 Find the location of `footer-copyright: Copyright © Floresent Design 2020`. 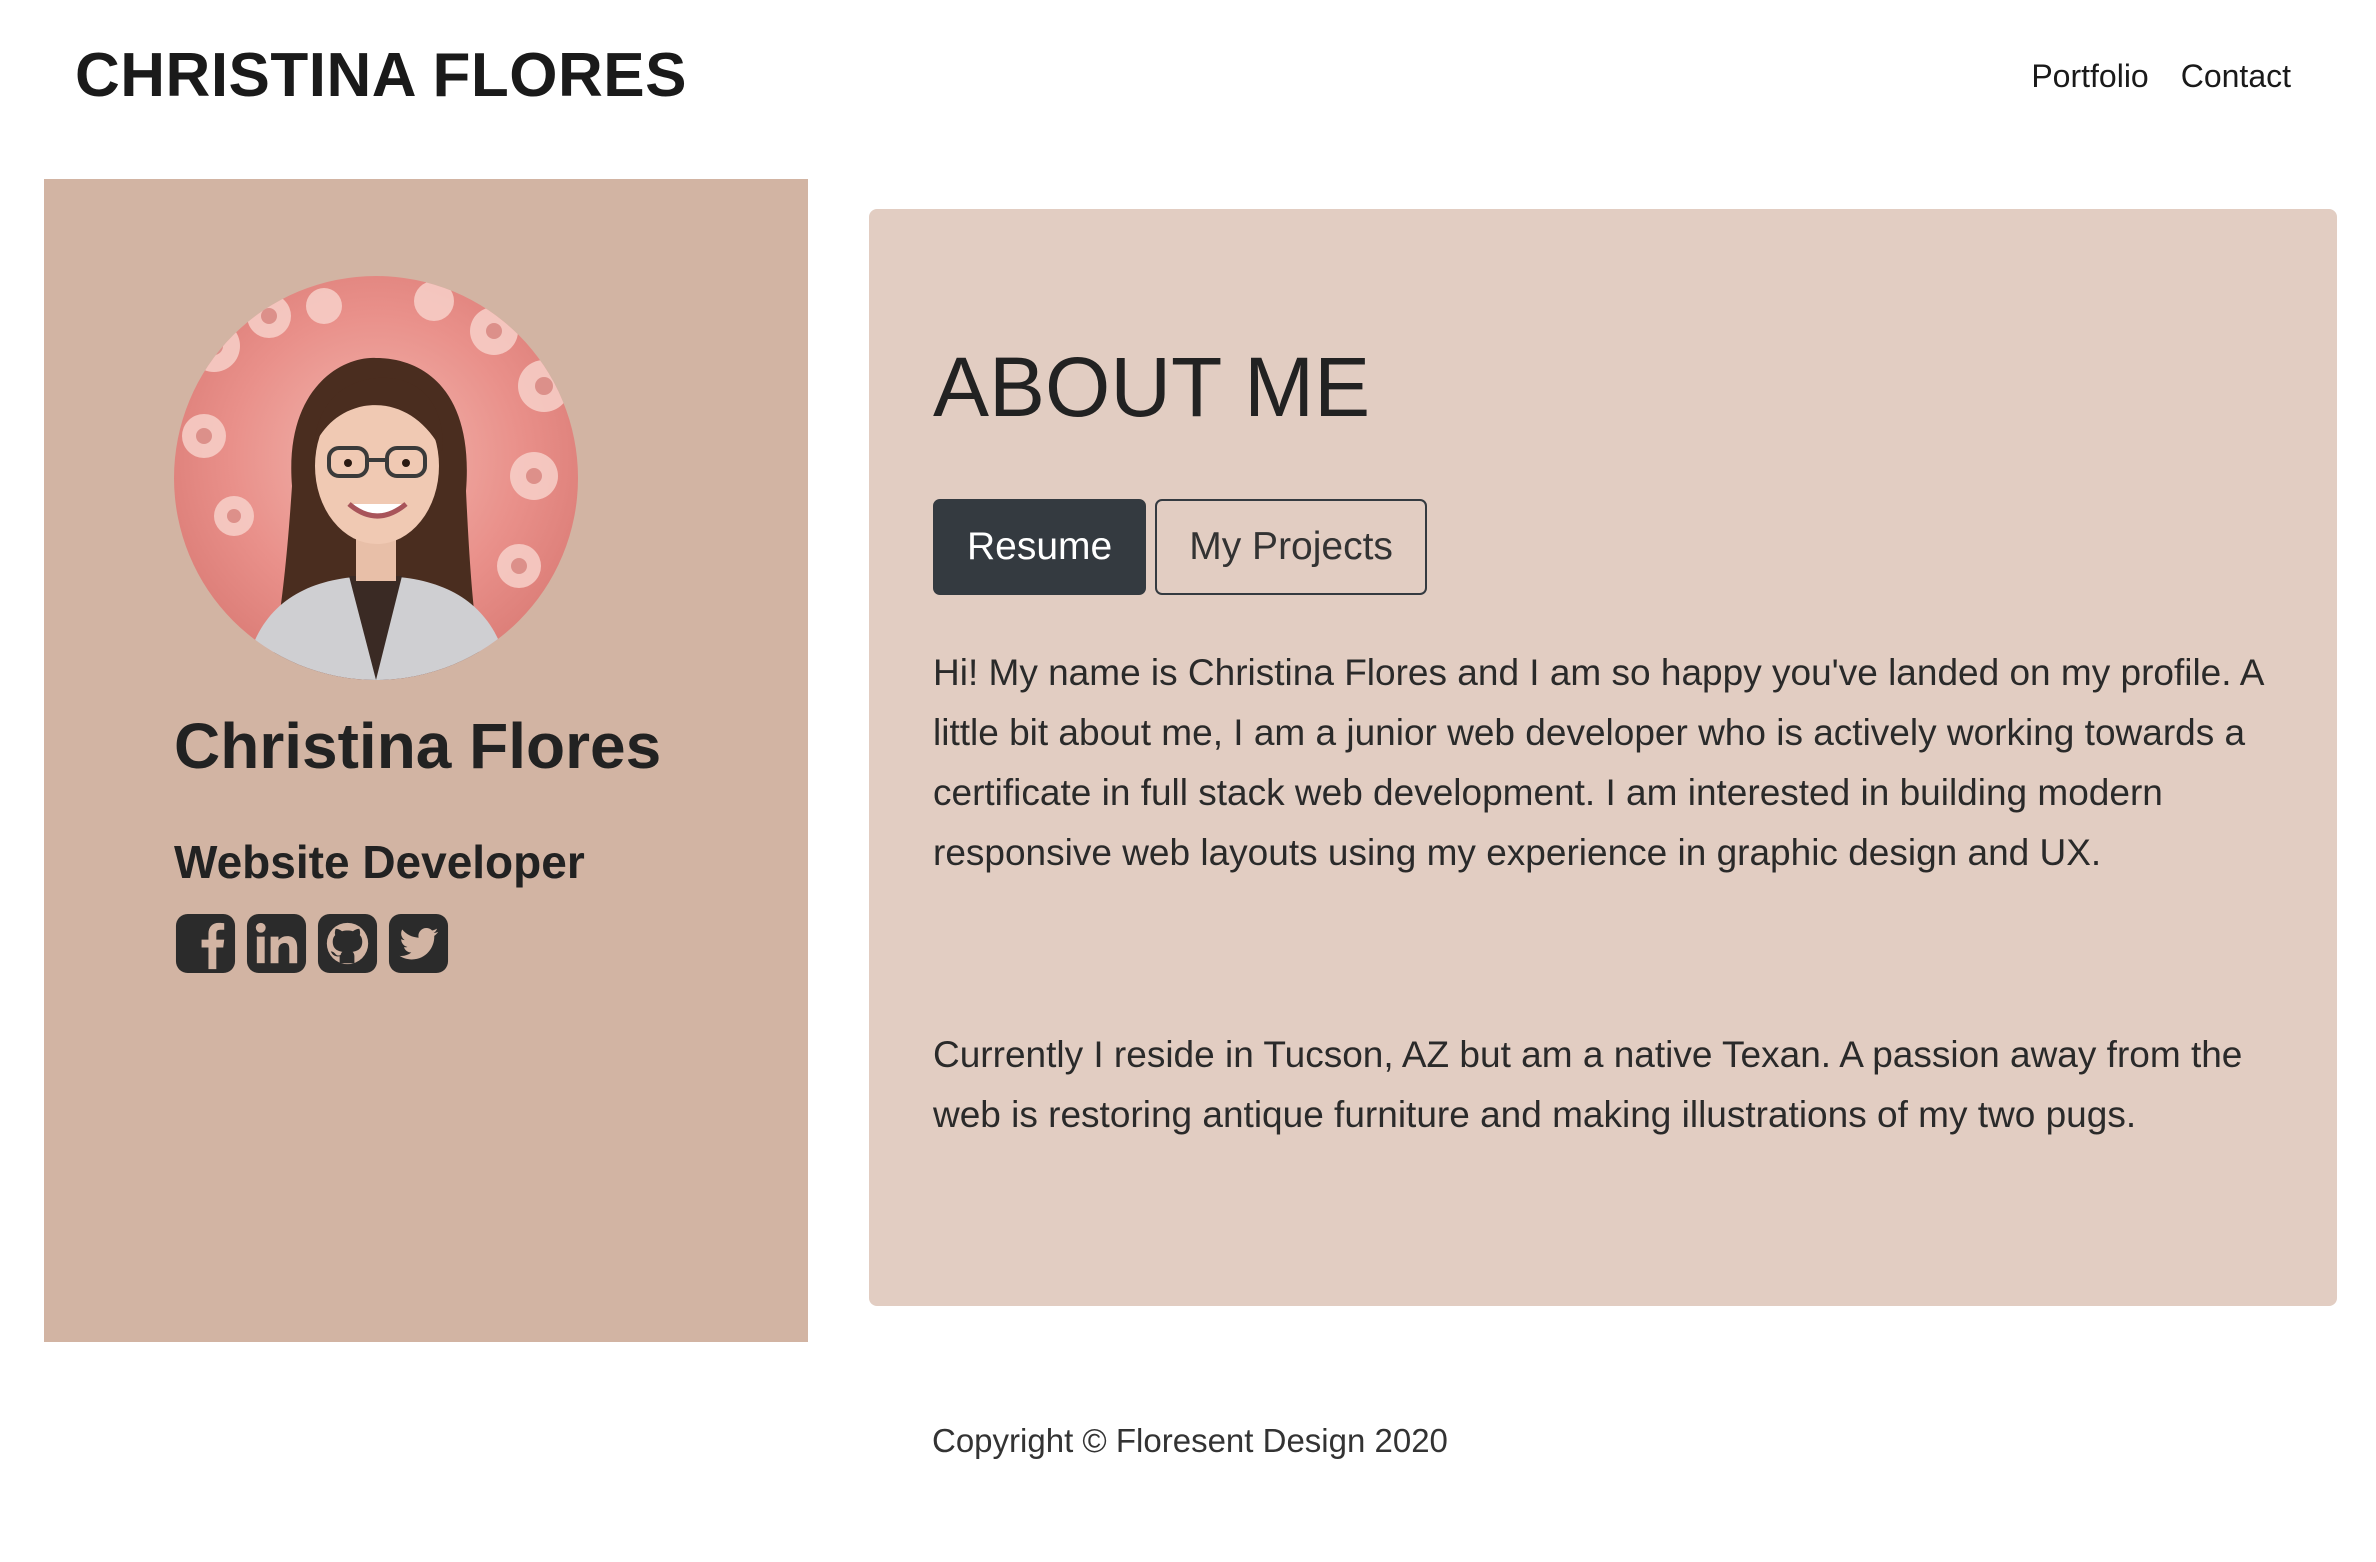

footer-copyright: Copyright © Floresent Design 2020 is located at coordinates (1190, 1440).